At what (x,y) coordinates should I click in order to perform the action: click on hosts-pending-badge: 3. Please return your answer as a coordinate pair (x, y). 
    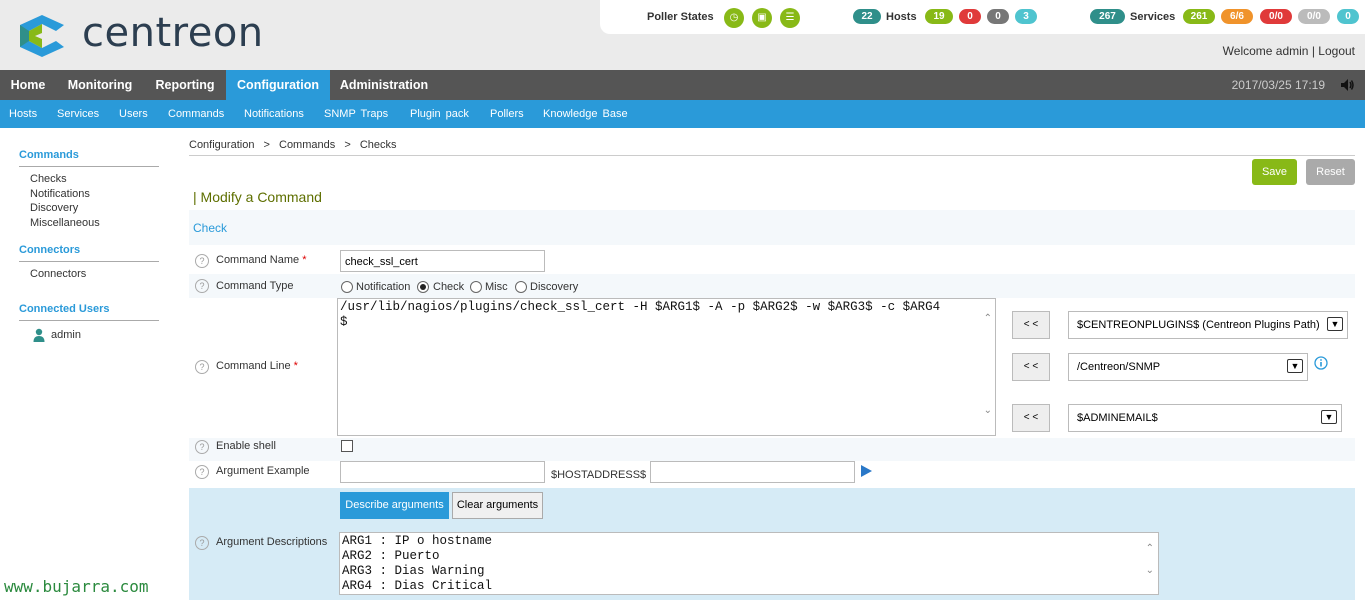
    Looking at the image, I should click on (1026, 16).